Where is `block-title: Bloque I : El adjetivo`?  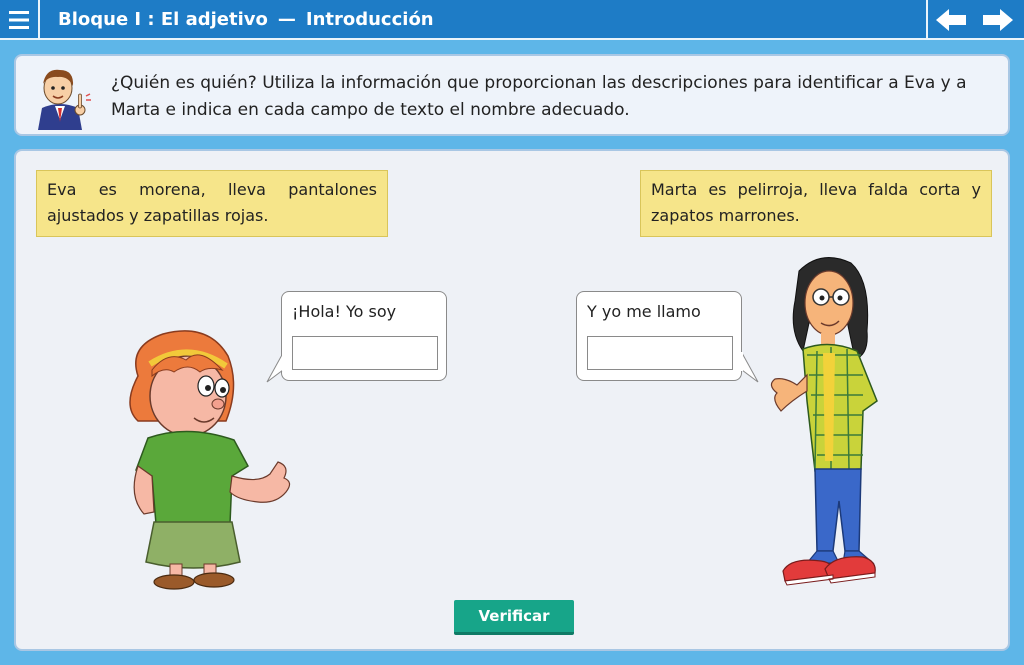 block-title: Bloque I : El adjetivo is located at coordinates (163, 19).